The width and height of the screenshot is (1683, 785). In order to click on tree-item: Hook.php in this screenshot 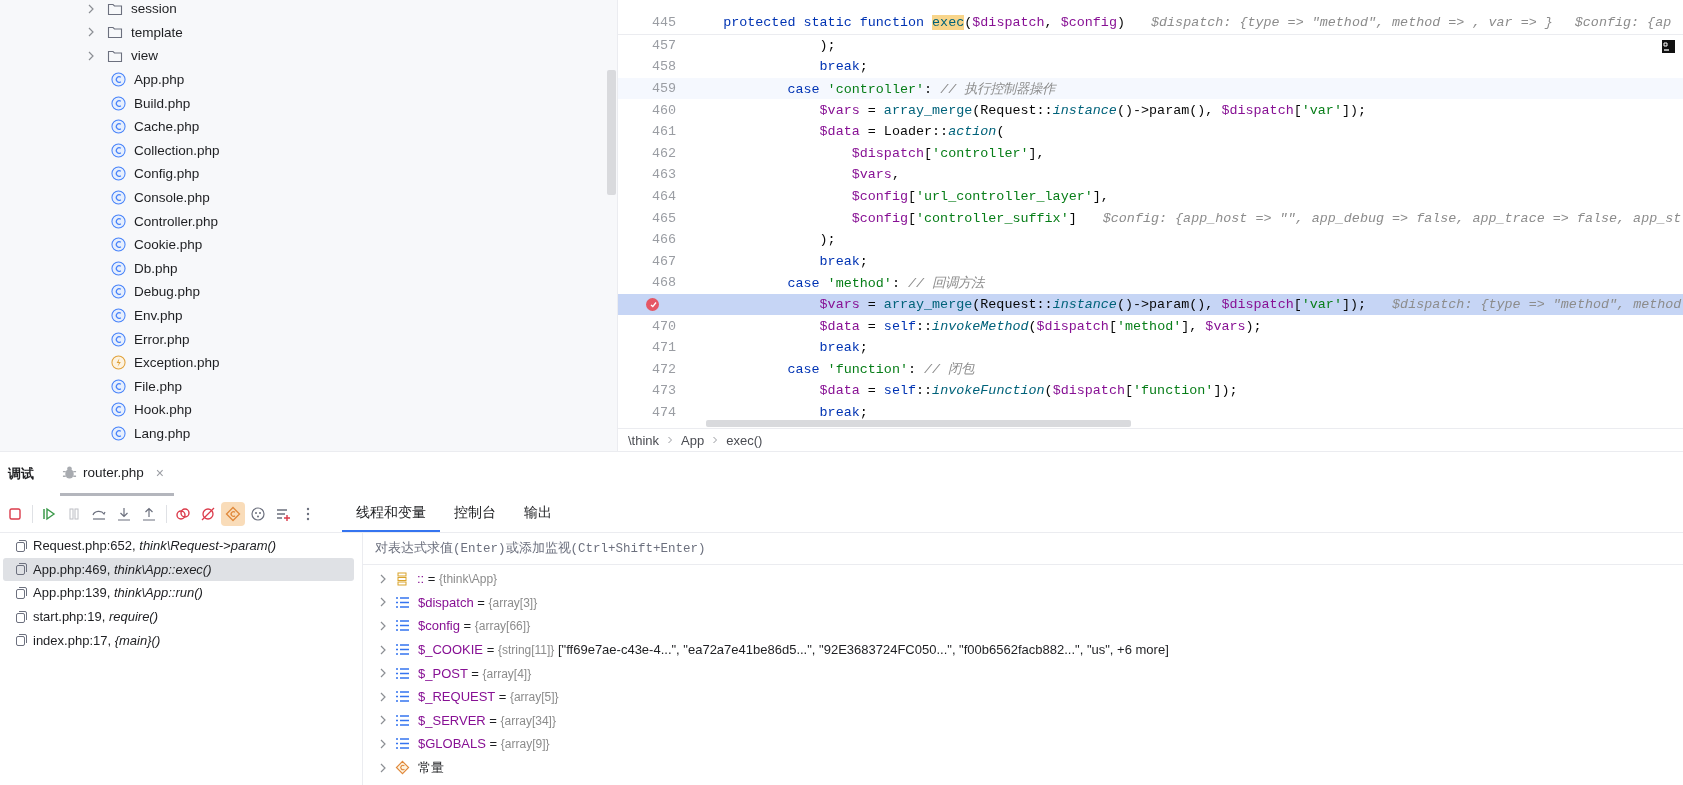, I will do `click(163, 410)`.